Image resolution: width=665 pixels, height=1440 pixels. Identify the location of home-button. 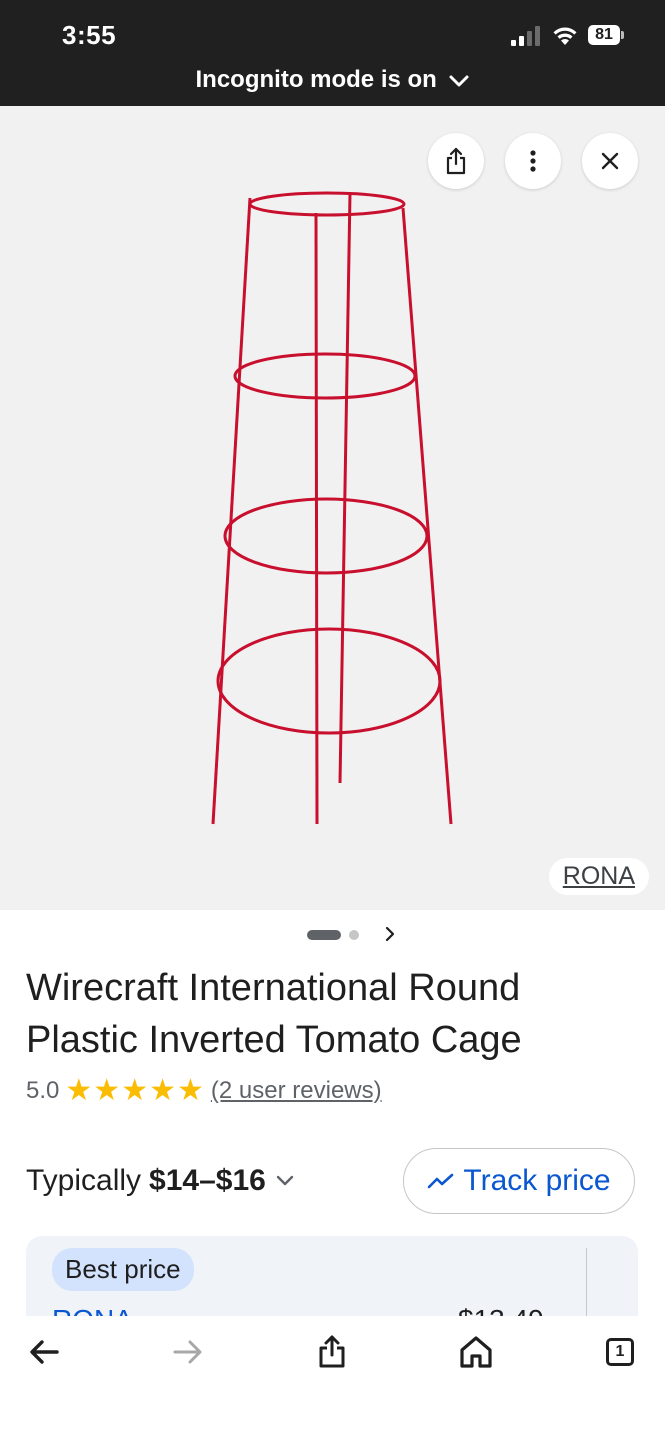
(476, 1352).